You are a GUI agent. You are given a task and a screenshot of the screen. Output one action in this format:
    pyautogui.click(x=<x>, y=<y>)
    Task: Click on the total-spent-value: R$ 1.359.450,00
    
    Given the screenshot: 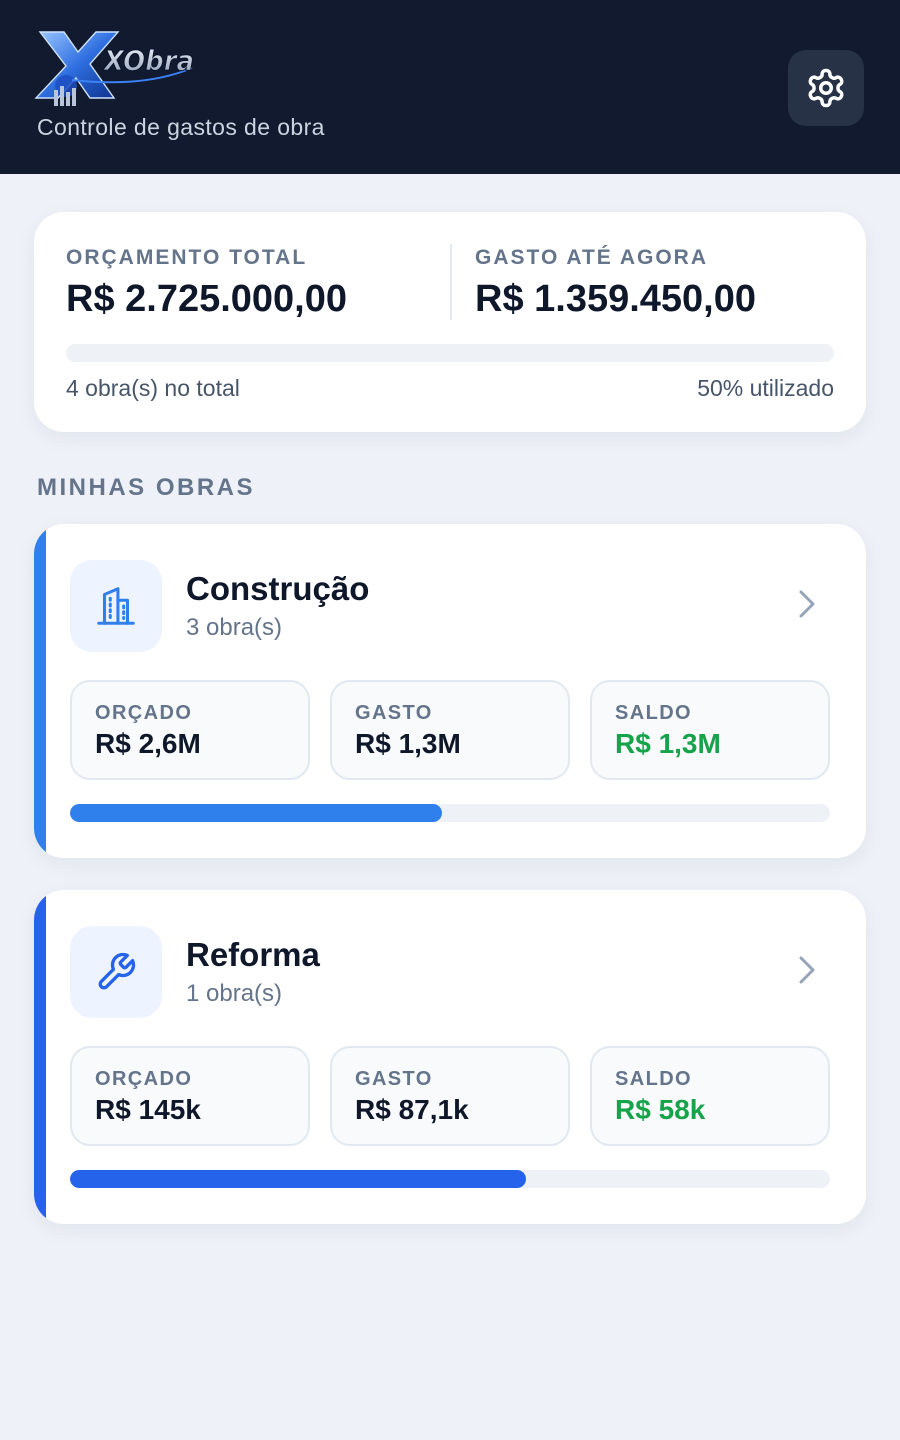 What is the action you would take?
    pyautogui.click(x=616, y=299)
    